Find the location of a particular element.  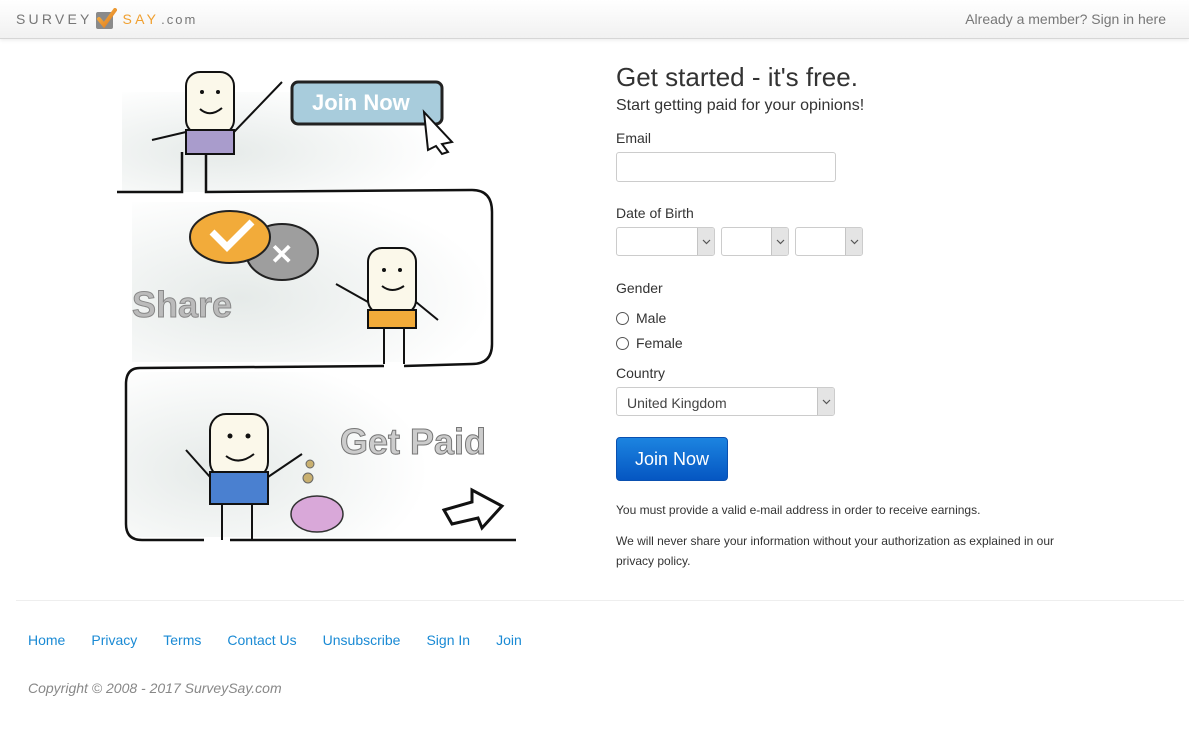

country-select: United Kingdom is located at coordinates (725, 401).